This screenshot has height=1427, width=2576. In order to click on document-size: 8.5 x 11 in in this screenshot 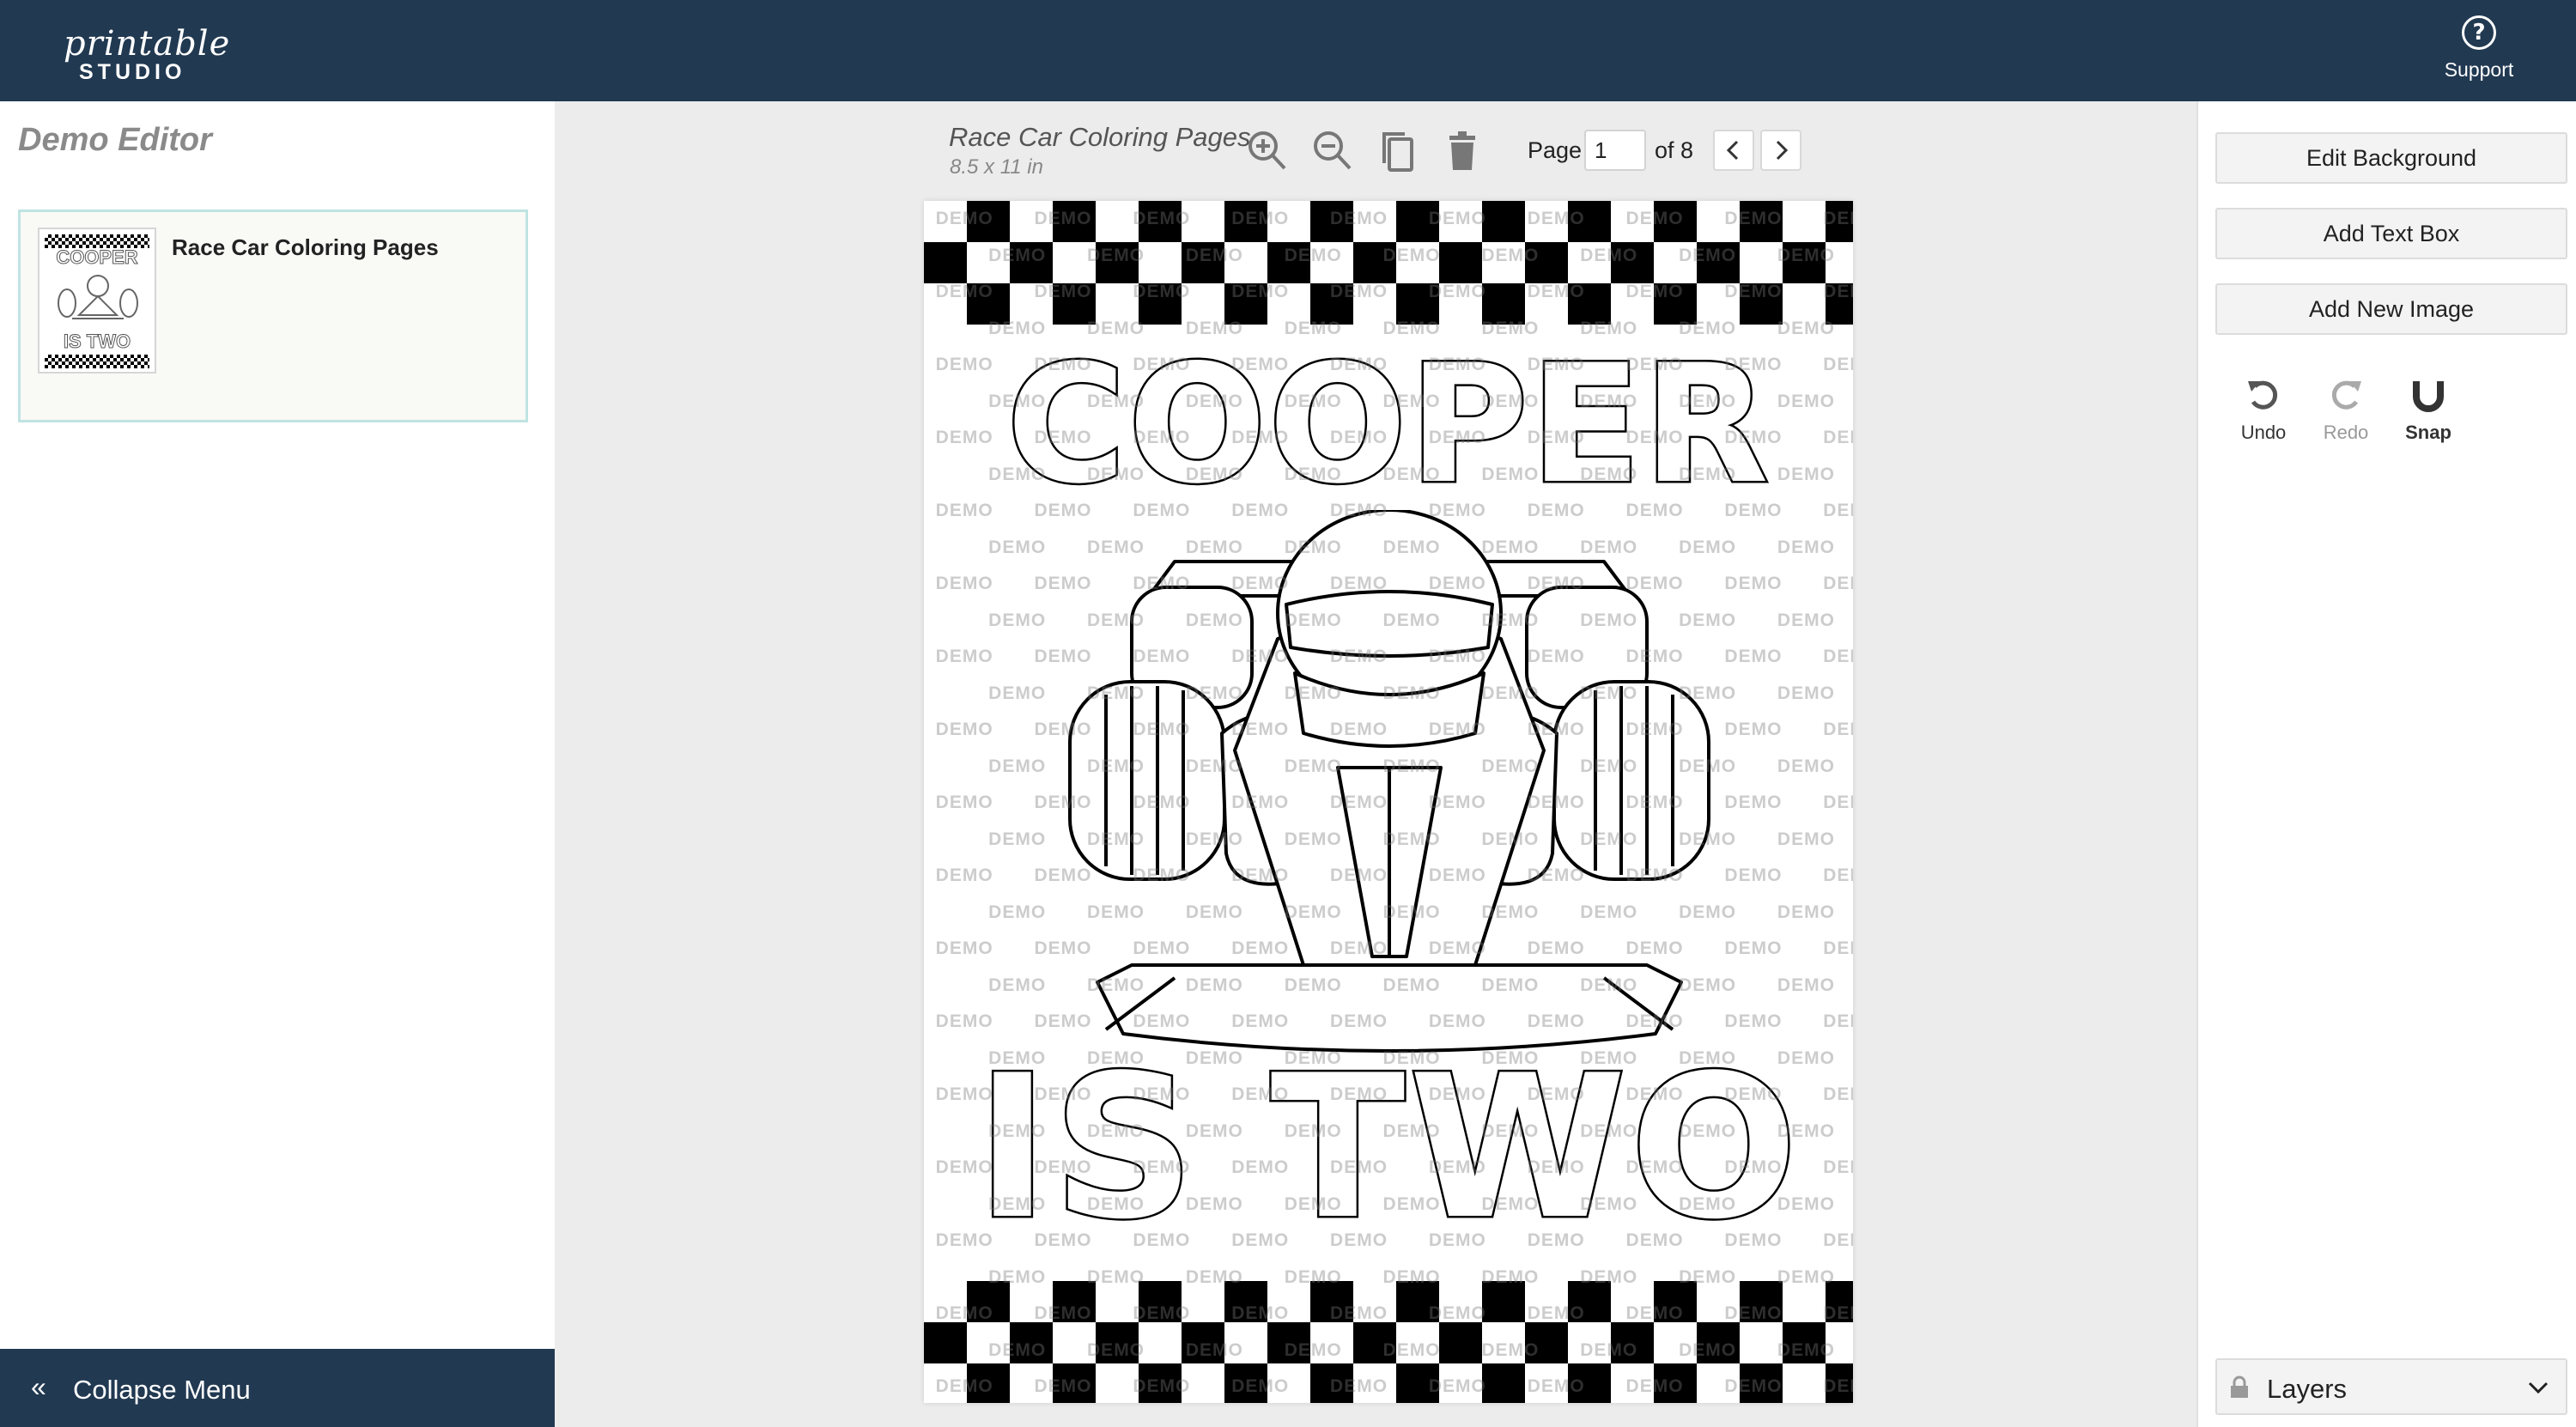, I will do `click(996, 167)`.